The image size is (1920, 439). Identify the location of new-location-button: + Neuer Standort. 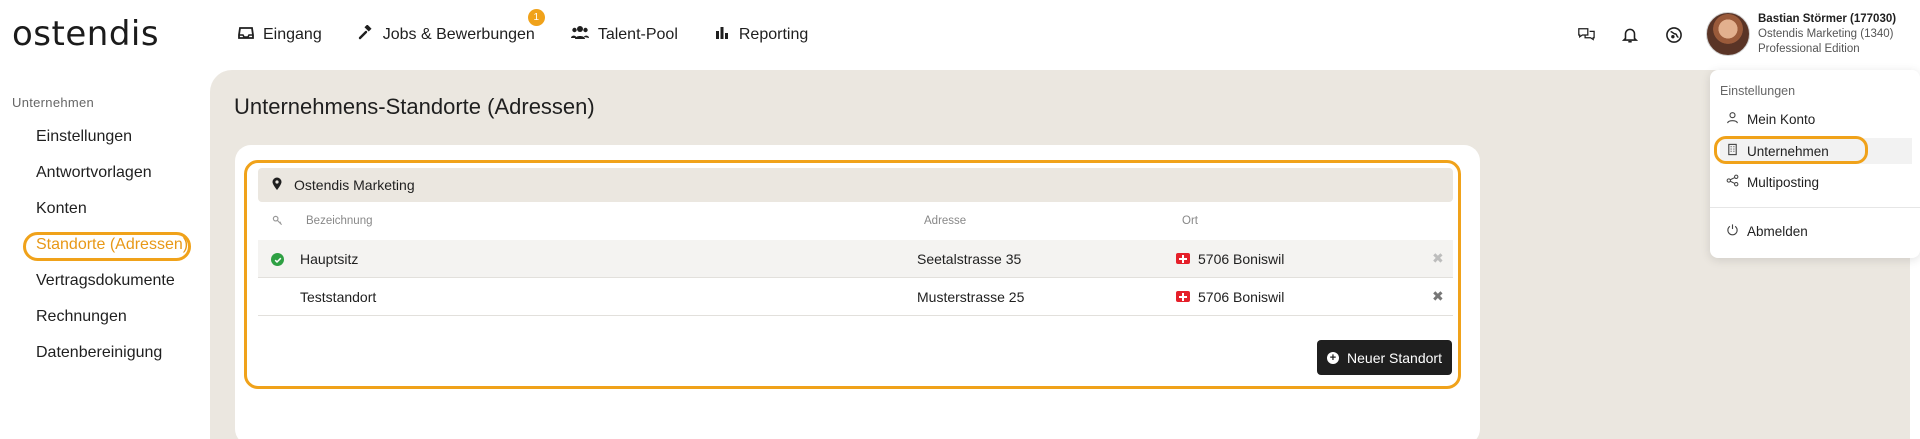
(1384, 357).